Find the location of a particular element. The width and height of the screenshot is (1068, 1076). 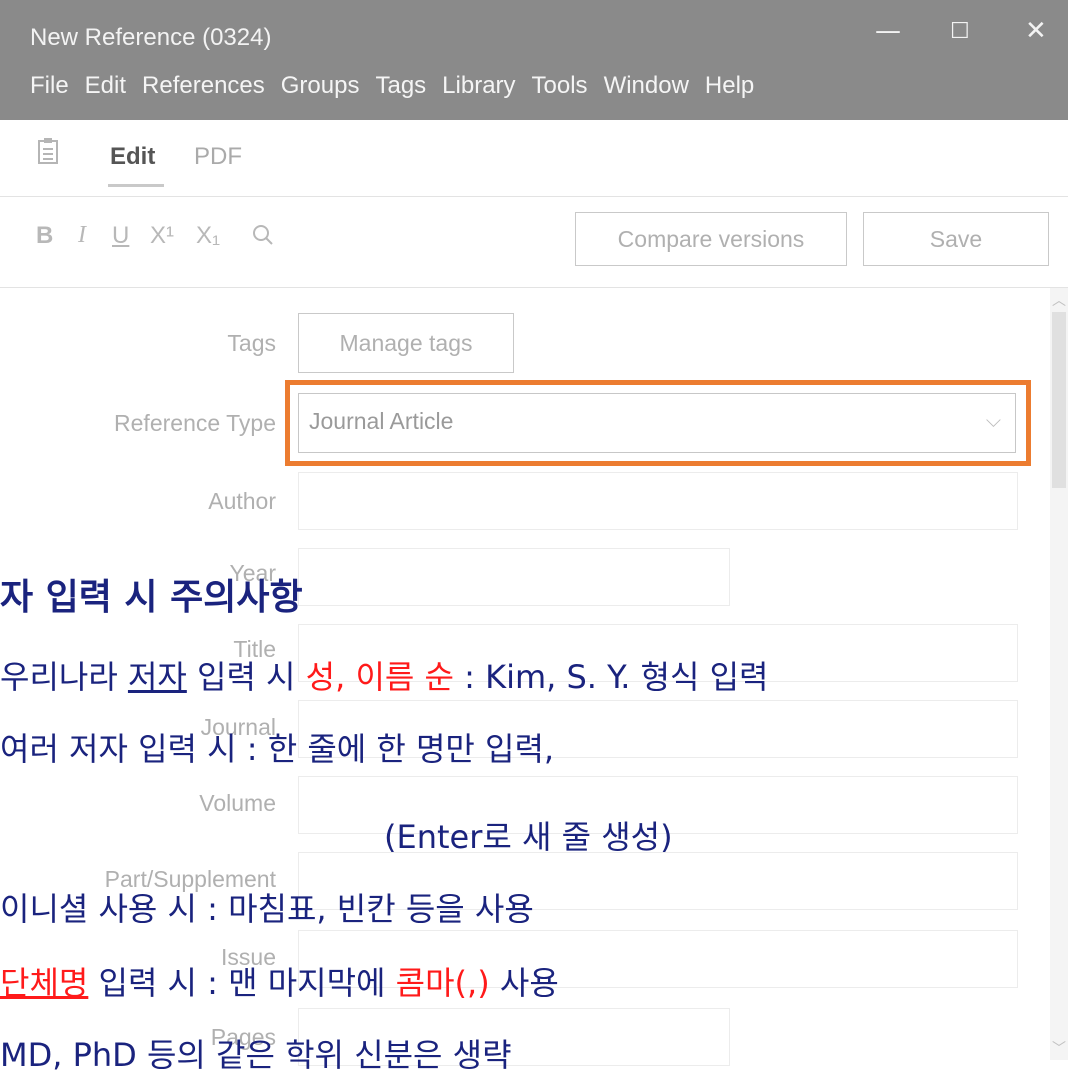

highlight-box is located at coordinates (658, 423).